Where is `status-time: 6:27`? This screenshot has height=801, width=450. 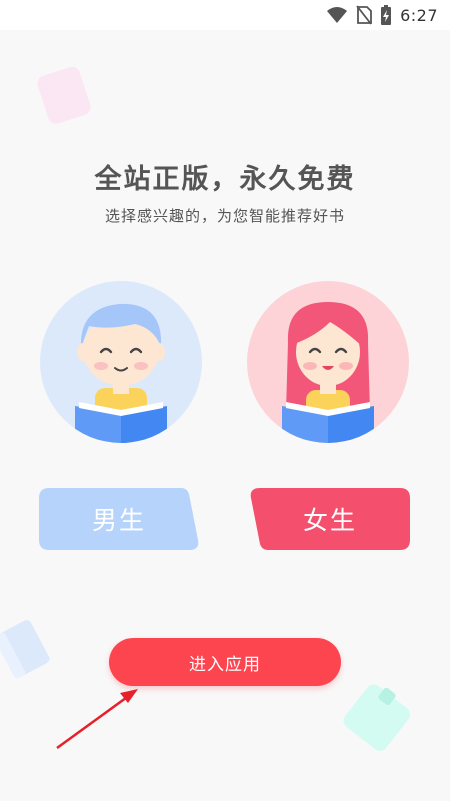
status-time: 6:27 is located at coordinates (419, 15).